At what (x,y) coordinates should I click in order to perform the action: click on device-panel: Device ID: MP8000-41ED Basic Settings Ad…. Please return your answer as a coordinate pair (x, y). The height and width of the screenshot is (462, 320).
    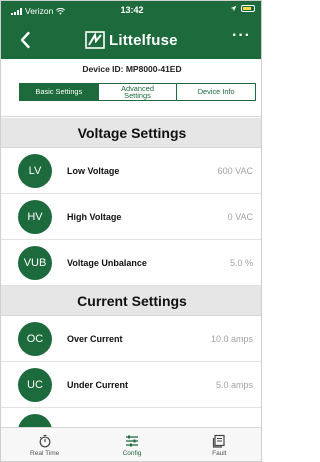
    Looking at the image, I should click on (131, 88).